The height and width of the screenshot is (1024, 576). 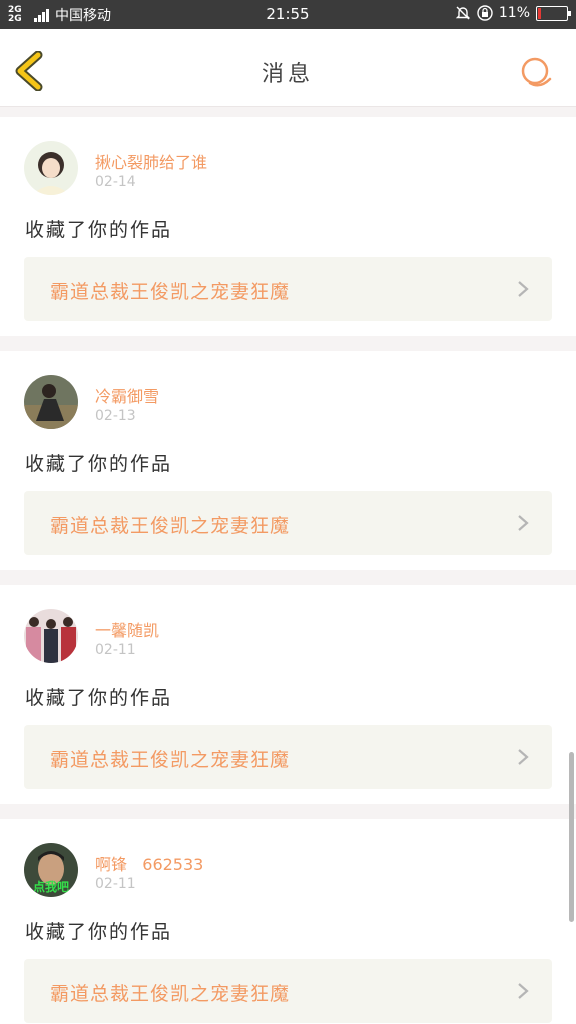 I want to click on status-right: 11%, so click(x=513, y=13).